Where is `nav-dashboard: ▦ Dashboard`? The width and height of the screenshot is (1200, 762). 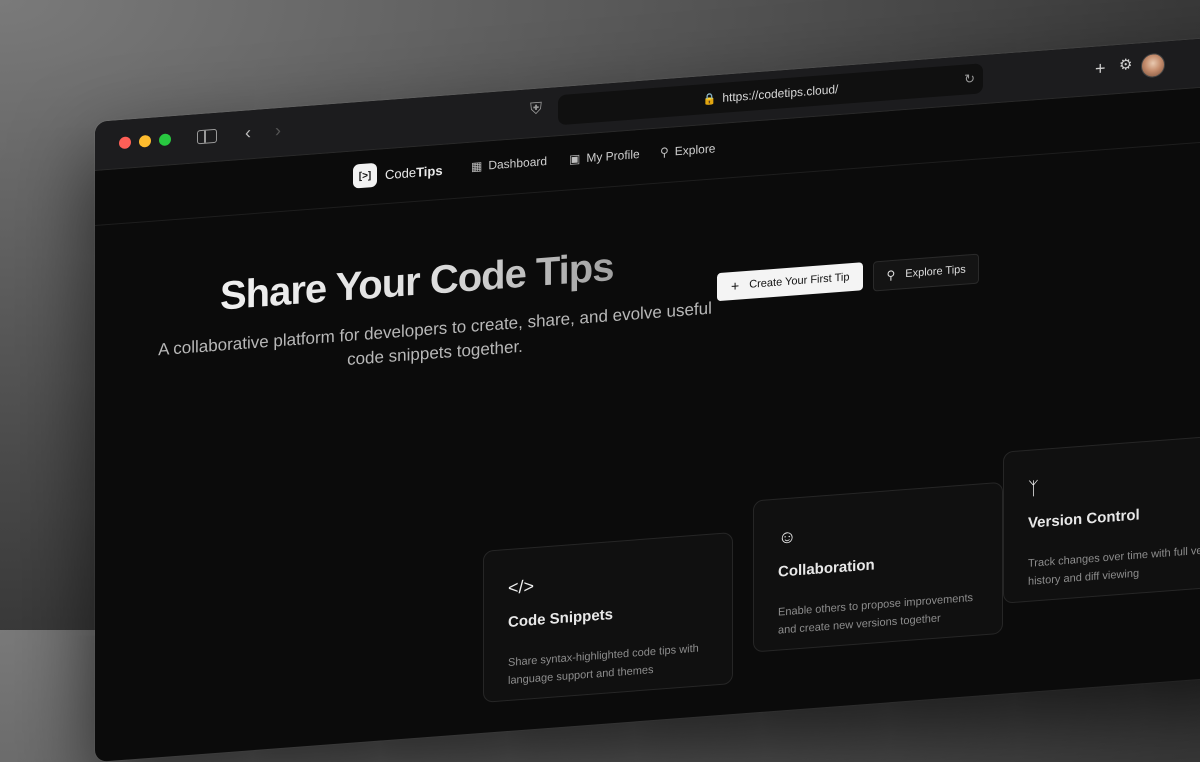 nav-dashboard: ▦ Dashboard is located at coordinates (509, 164).